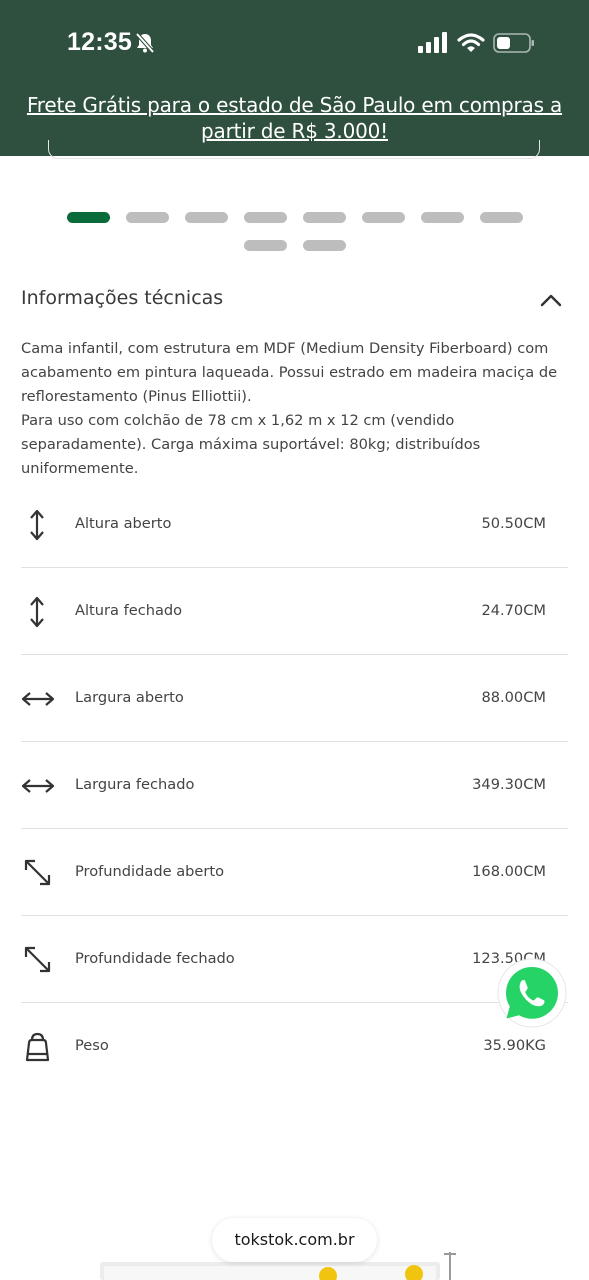 Image resolution: width=589 pixels, height=1280 pixels. I want to click on whatsapp-icon, so click(532, 993).